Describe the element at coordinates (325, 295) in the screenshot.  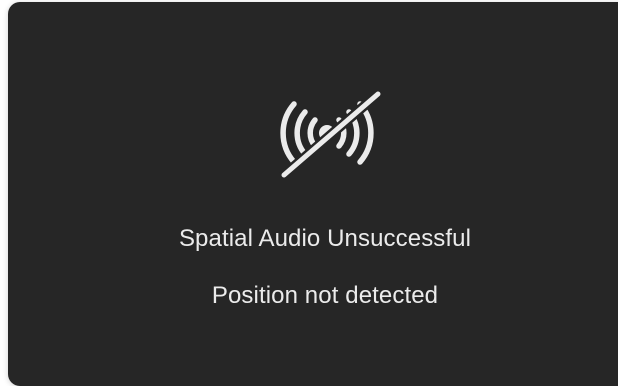
I see `dialog-subtitle: Position not detected` at that location.